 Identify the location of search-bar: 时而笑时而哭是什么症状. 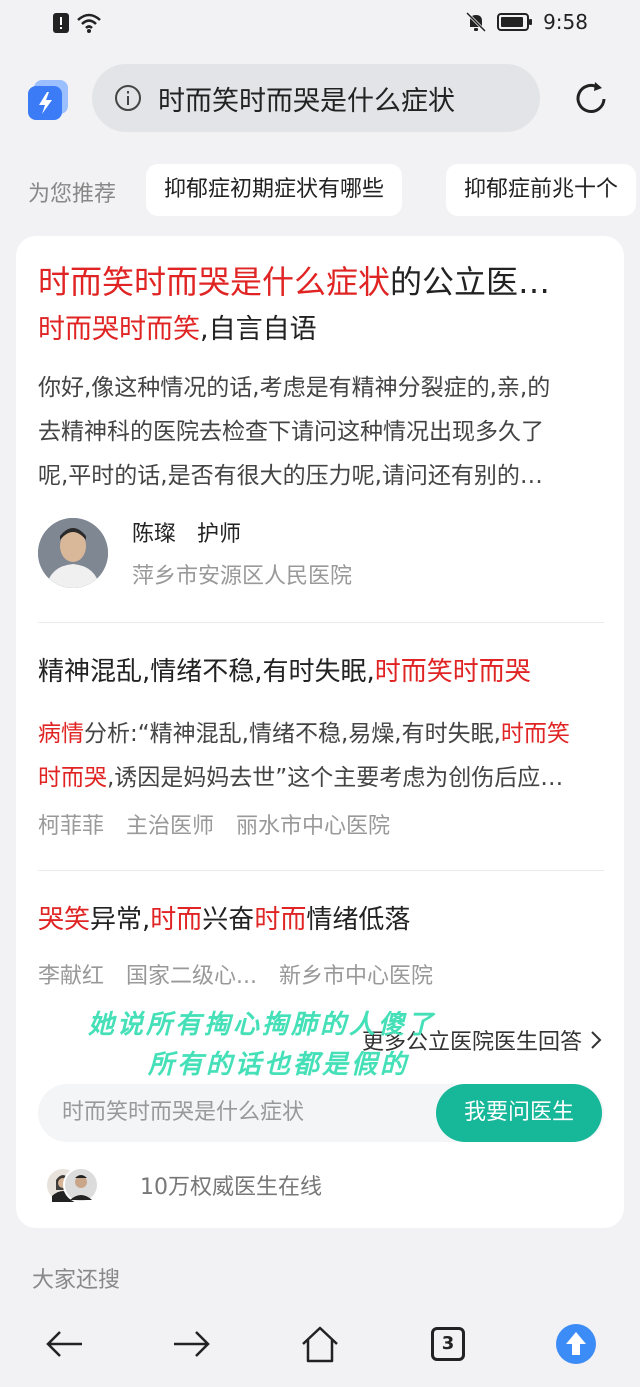
(316, 98).